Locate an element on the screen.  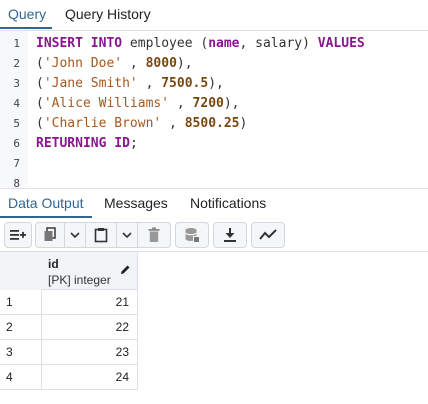
line-number: 2 is located at coordinates (16, 63).